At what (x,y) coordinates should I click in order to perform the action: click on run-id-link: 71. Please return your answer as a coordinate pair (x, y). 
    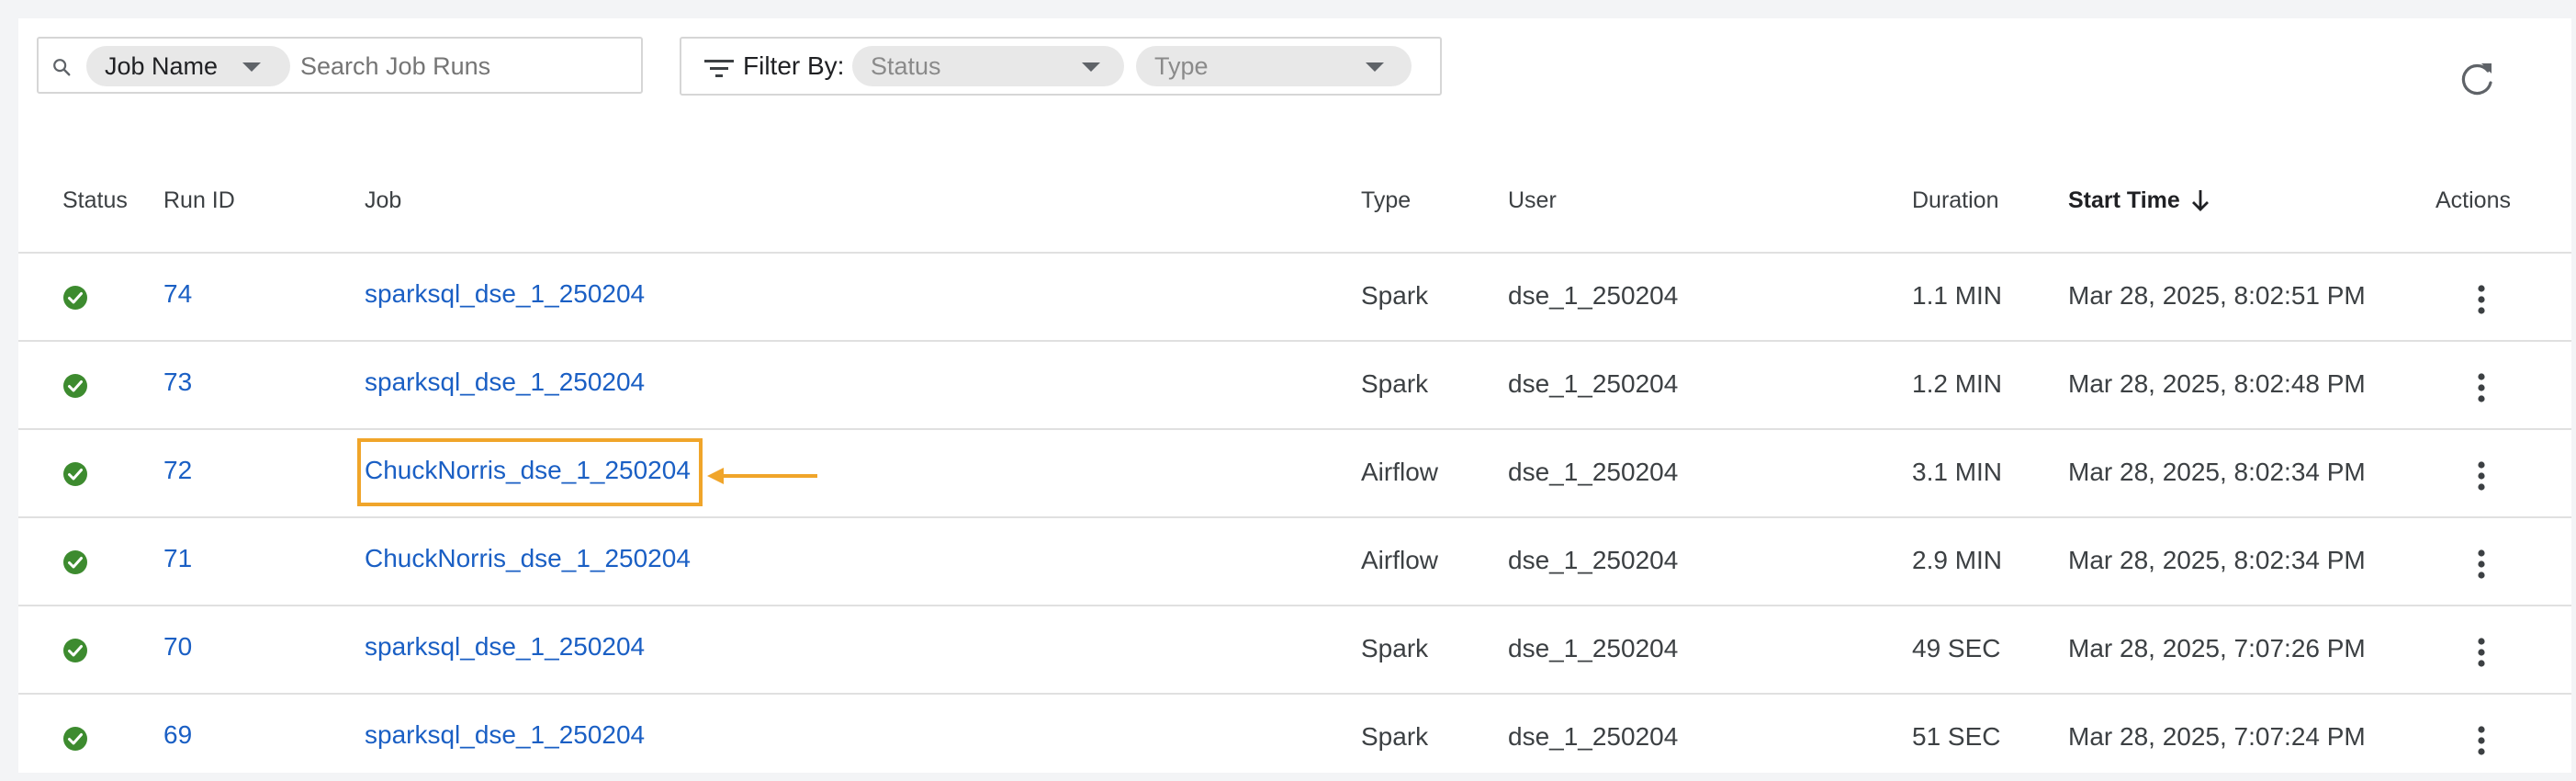
    Looking at the image, I should click on (177, 558).